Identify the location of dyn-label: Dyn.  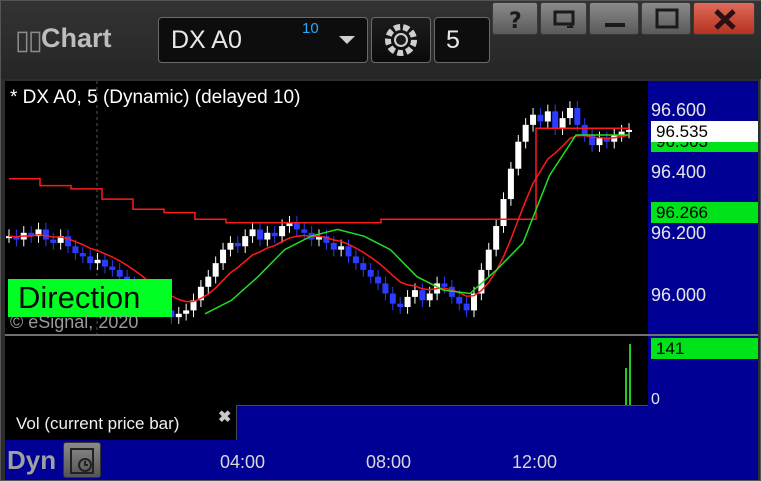
(32, 460).